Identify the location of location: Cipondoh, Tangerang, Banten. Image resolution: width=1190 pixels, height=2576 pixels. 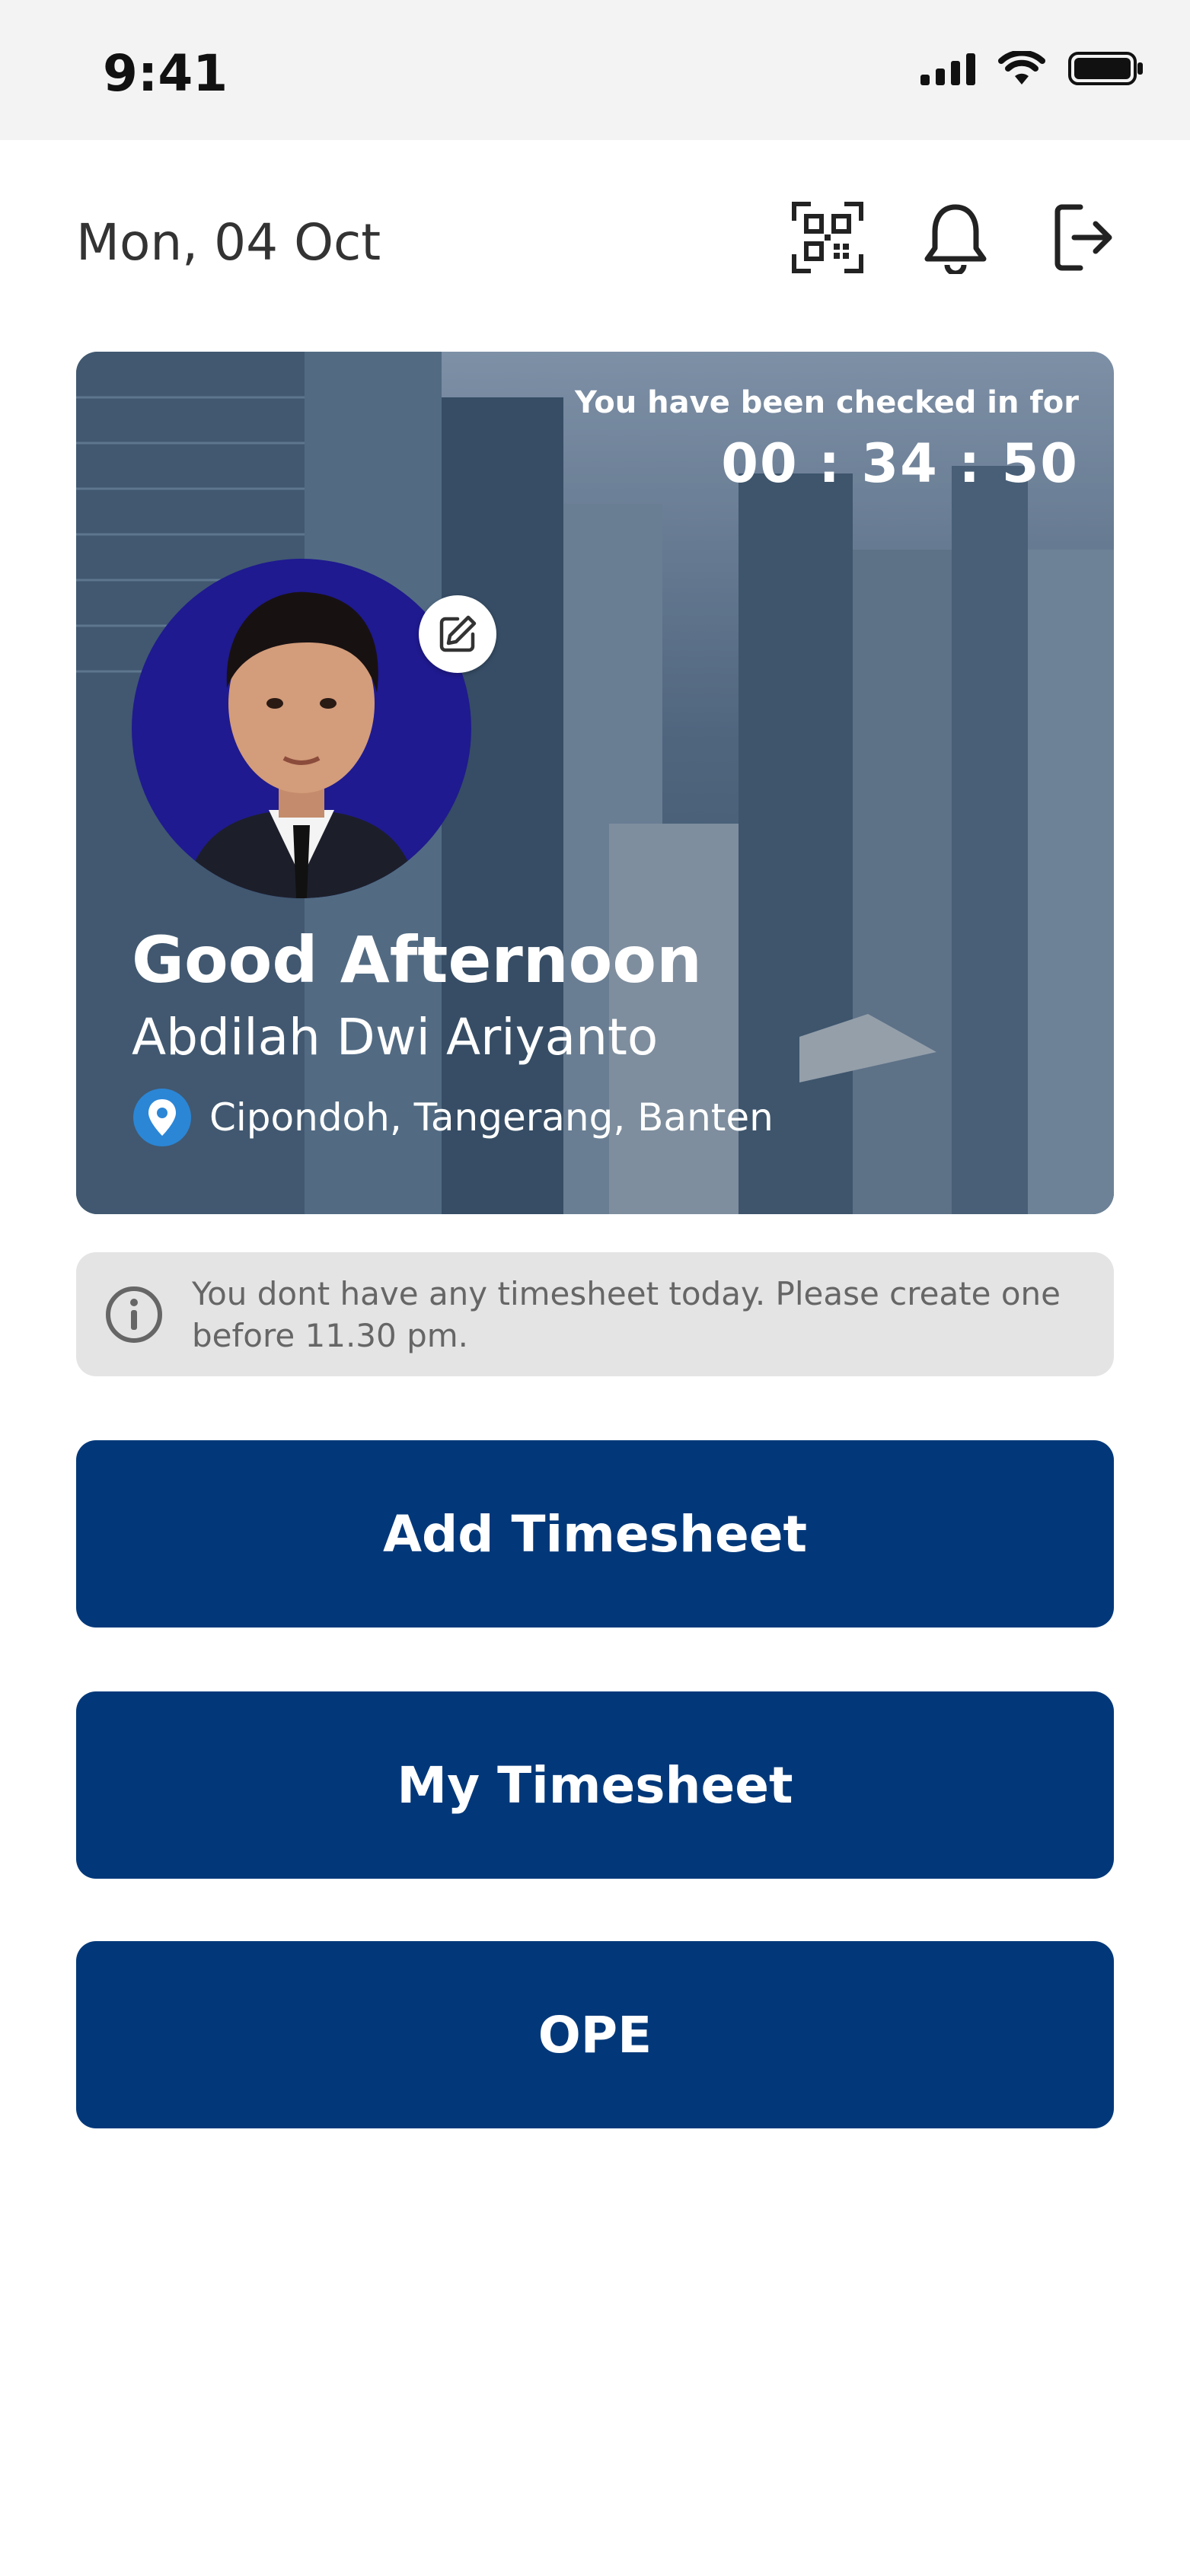
(453, 1117).